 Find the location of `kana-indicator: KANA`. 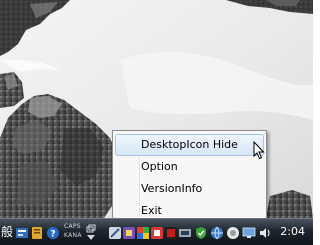

kana-indicator: KANA is located at coordinates (73, 235).